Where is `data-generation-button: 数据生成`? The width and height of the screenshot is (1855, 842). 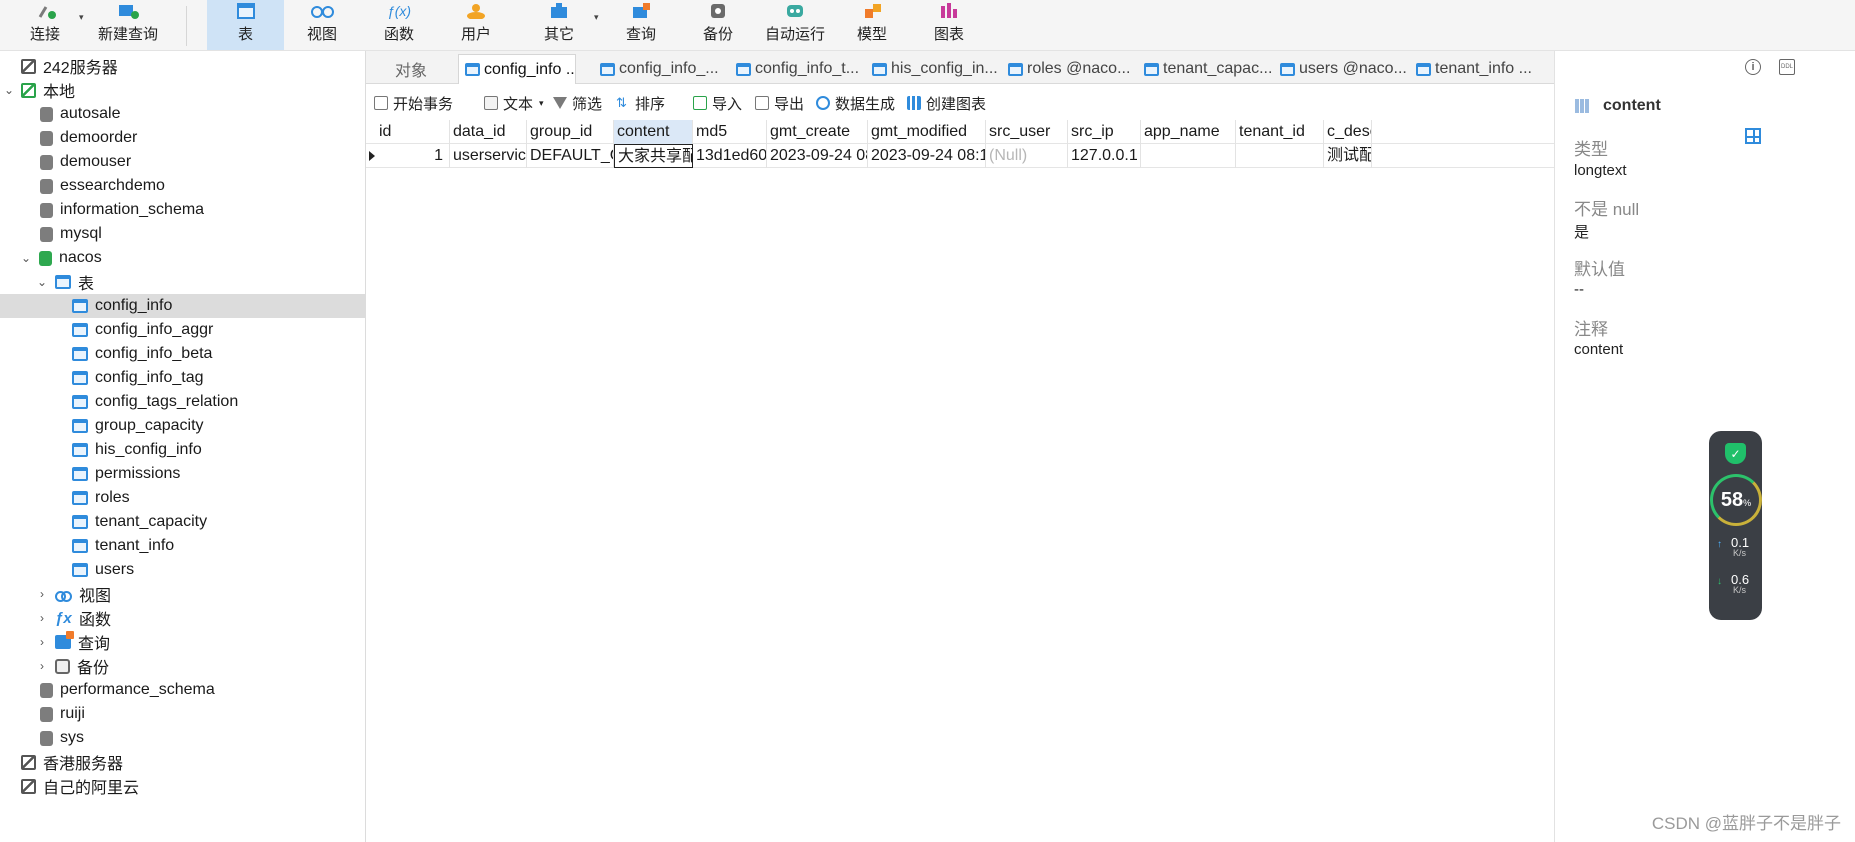 data-generation-button: 数据生成 is located at coordinates (855, 103).